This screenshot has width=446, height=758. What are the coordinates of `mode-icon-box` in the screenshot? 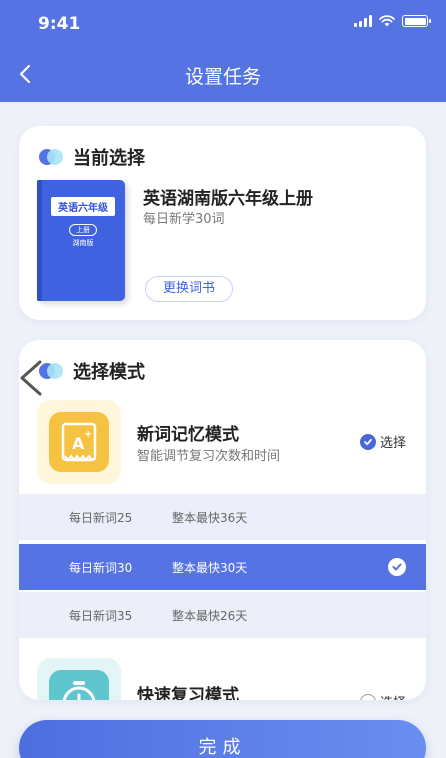 It's located at (79, 679).